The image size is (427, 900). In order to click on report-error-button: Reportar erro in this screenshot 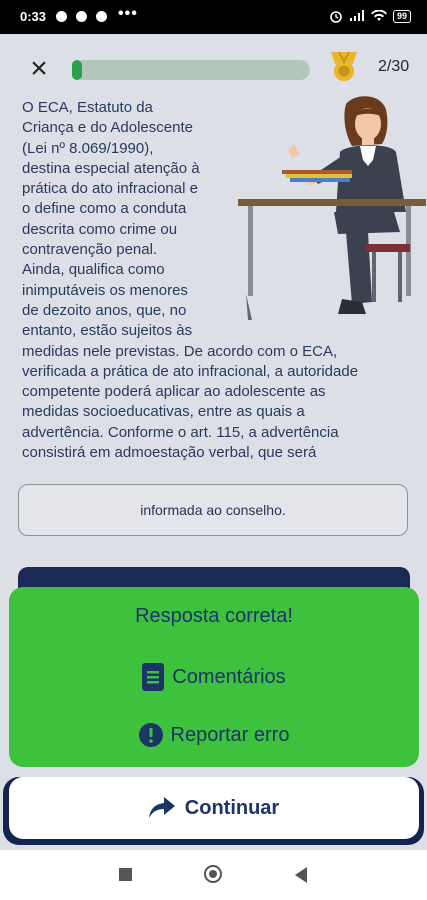, I will do `click(214, 735)`.